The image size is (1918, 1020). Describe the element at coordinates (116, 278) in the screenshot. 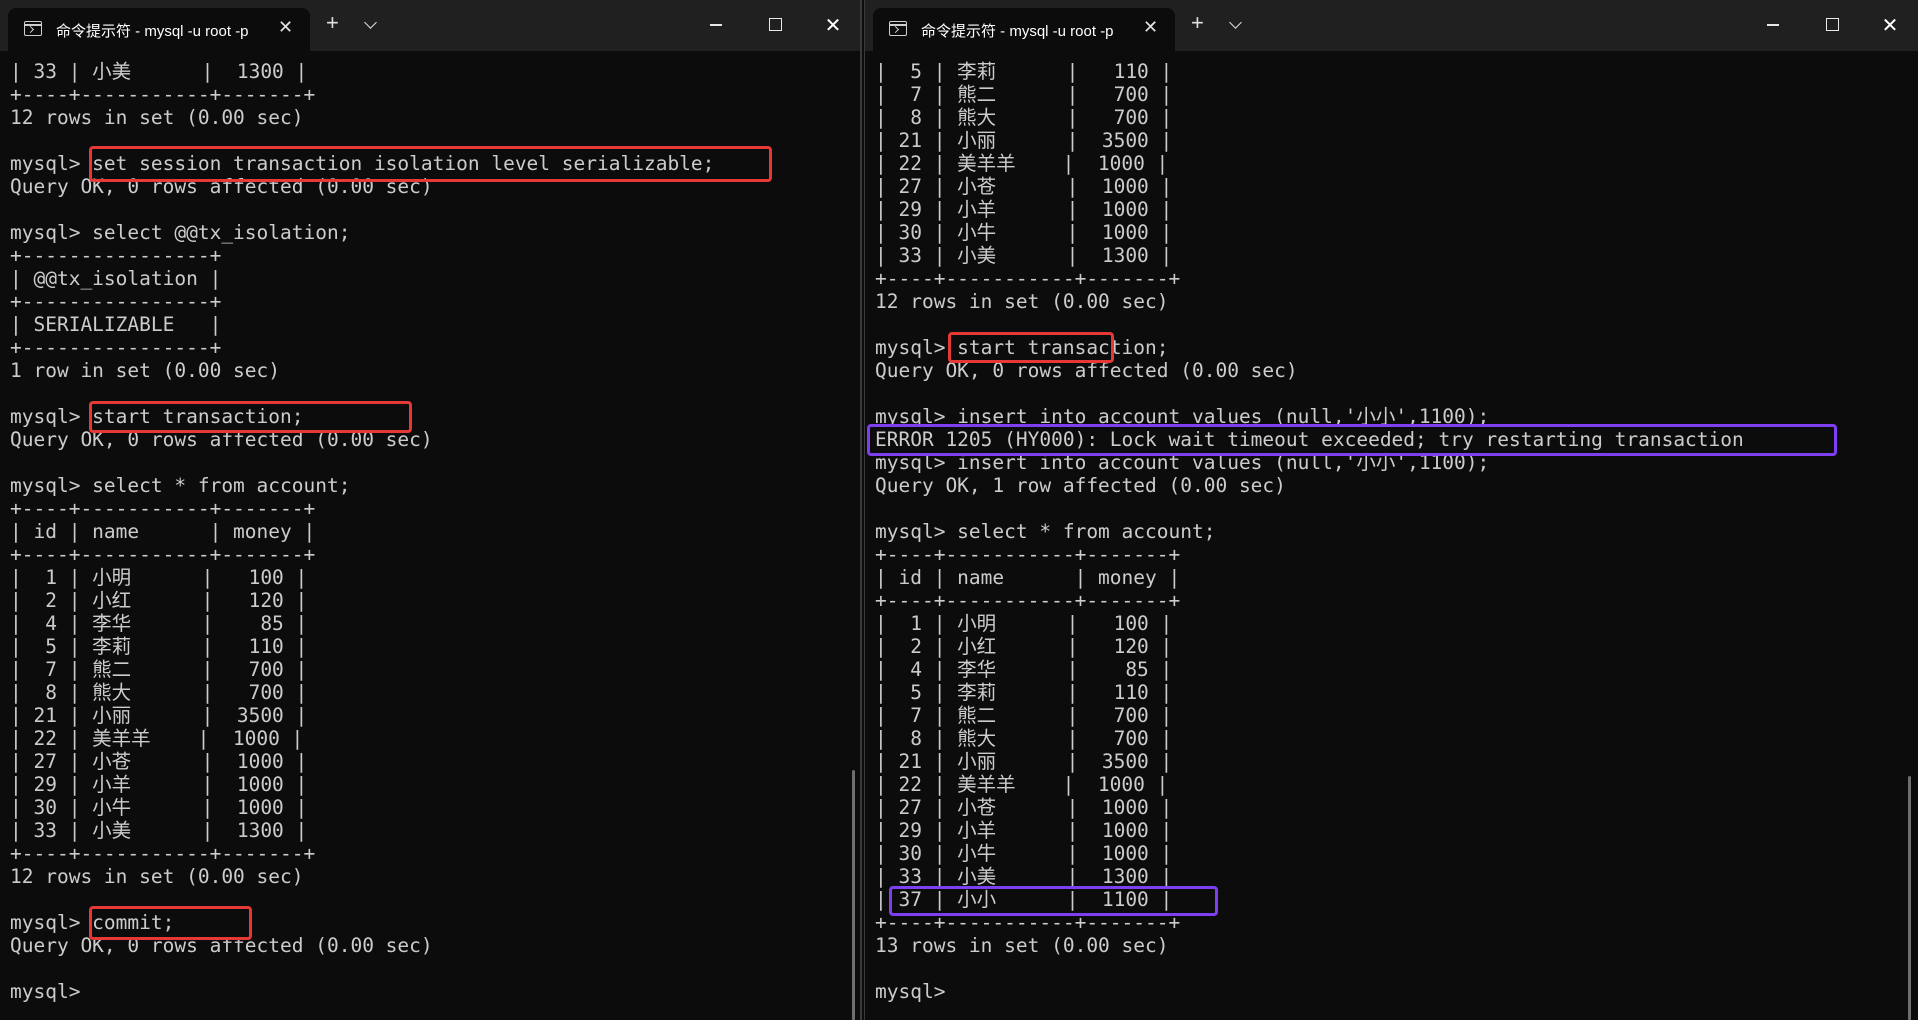

I see `terminal-line: | @@tx_isolation |` at that location.